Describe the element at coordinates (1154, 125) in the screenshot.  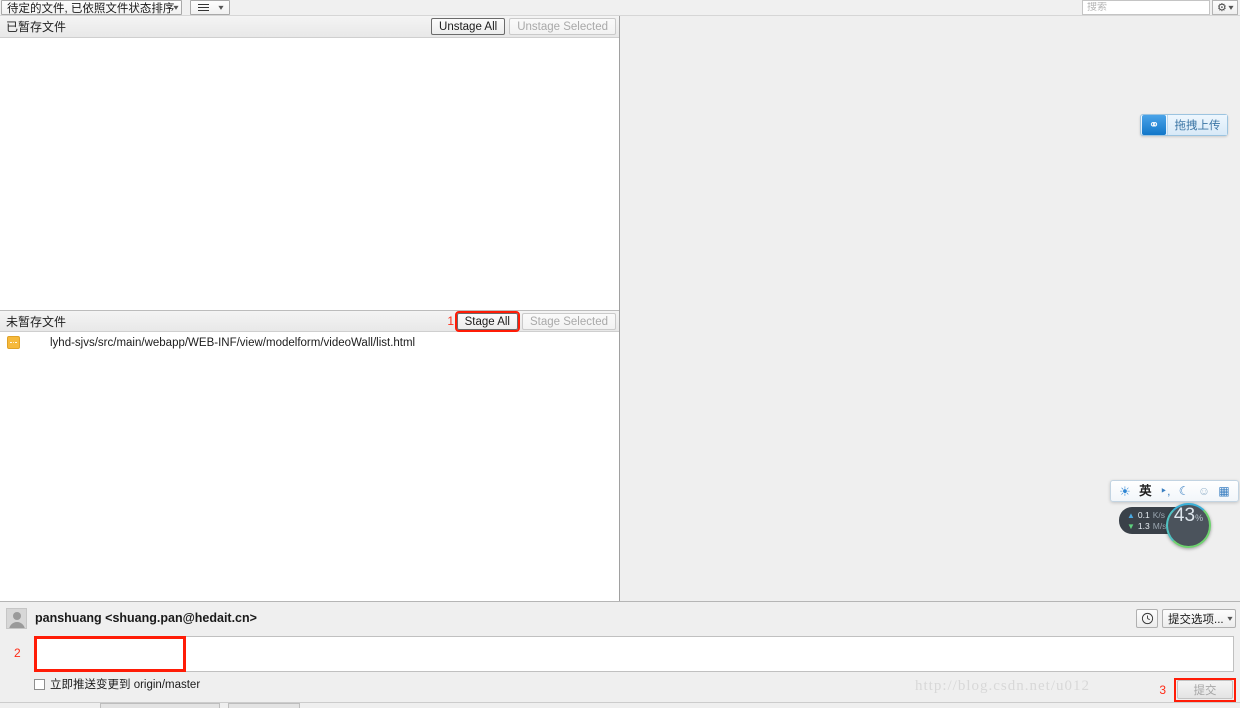
I see `link-upload-icon: ⚭` at that location.